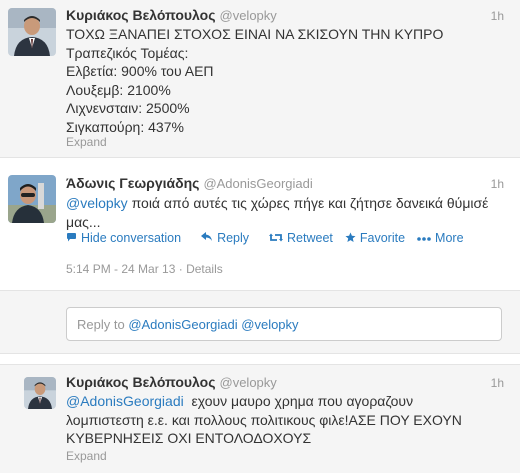  I want to click on avatar-adonisgeorgiadi, so click(32, 199).